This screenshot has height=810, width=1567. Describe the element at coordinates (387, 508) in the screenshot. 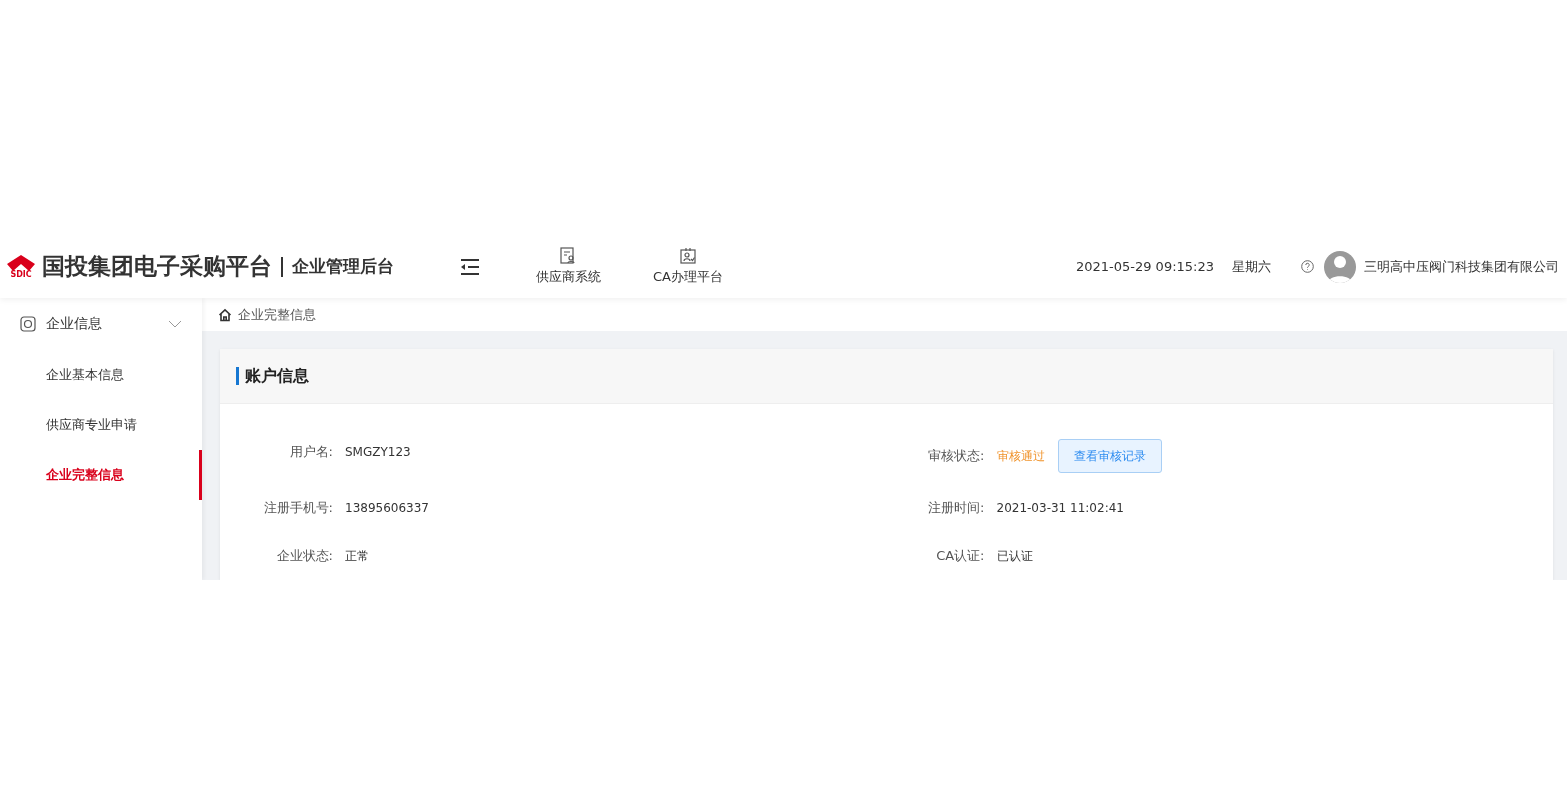

I see `field-value: 13895606337` at that location.